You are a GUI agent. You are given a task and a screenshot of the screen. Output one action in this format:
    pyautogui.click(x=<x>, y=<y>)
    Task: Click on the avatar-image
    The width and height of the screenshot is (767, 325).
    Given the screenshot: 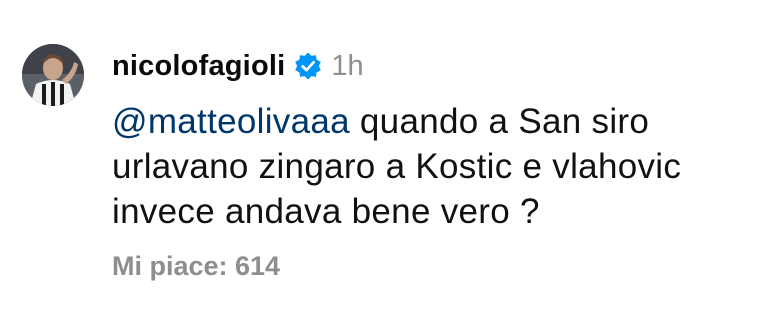 What is the action you would take?
    pyautogui.click(x=53, y=75)
    